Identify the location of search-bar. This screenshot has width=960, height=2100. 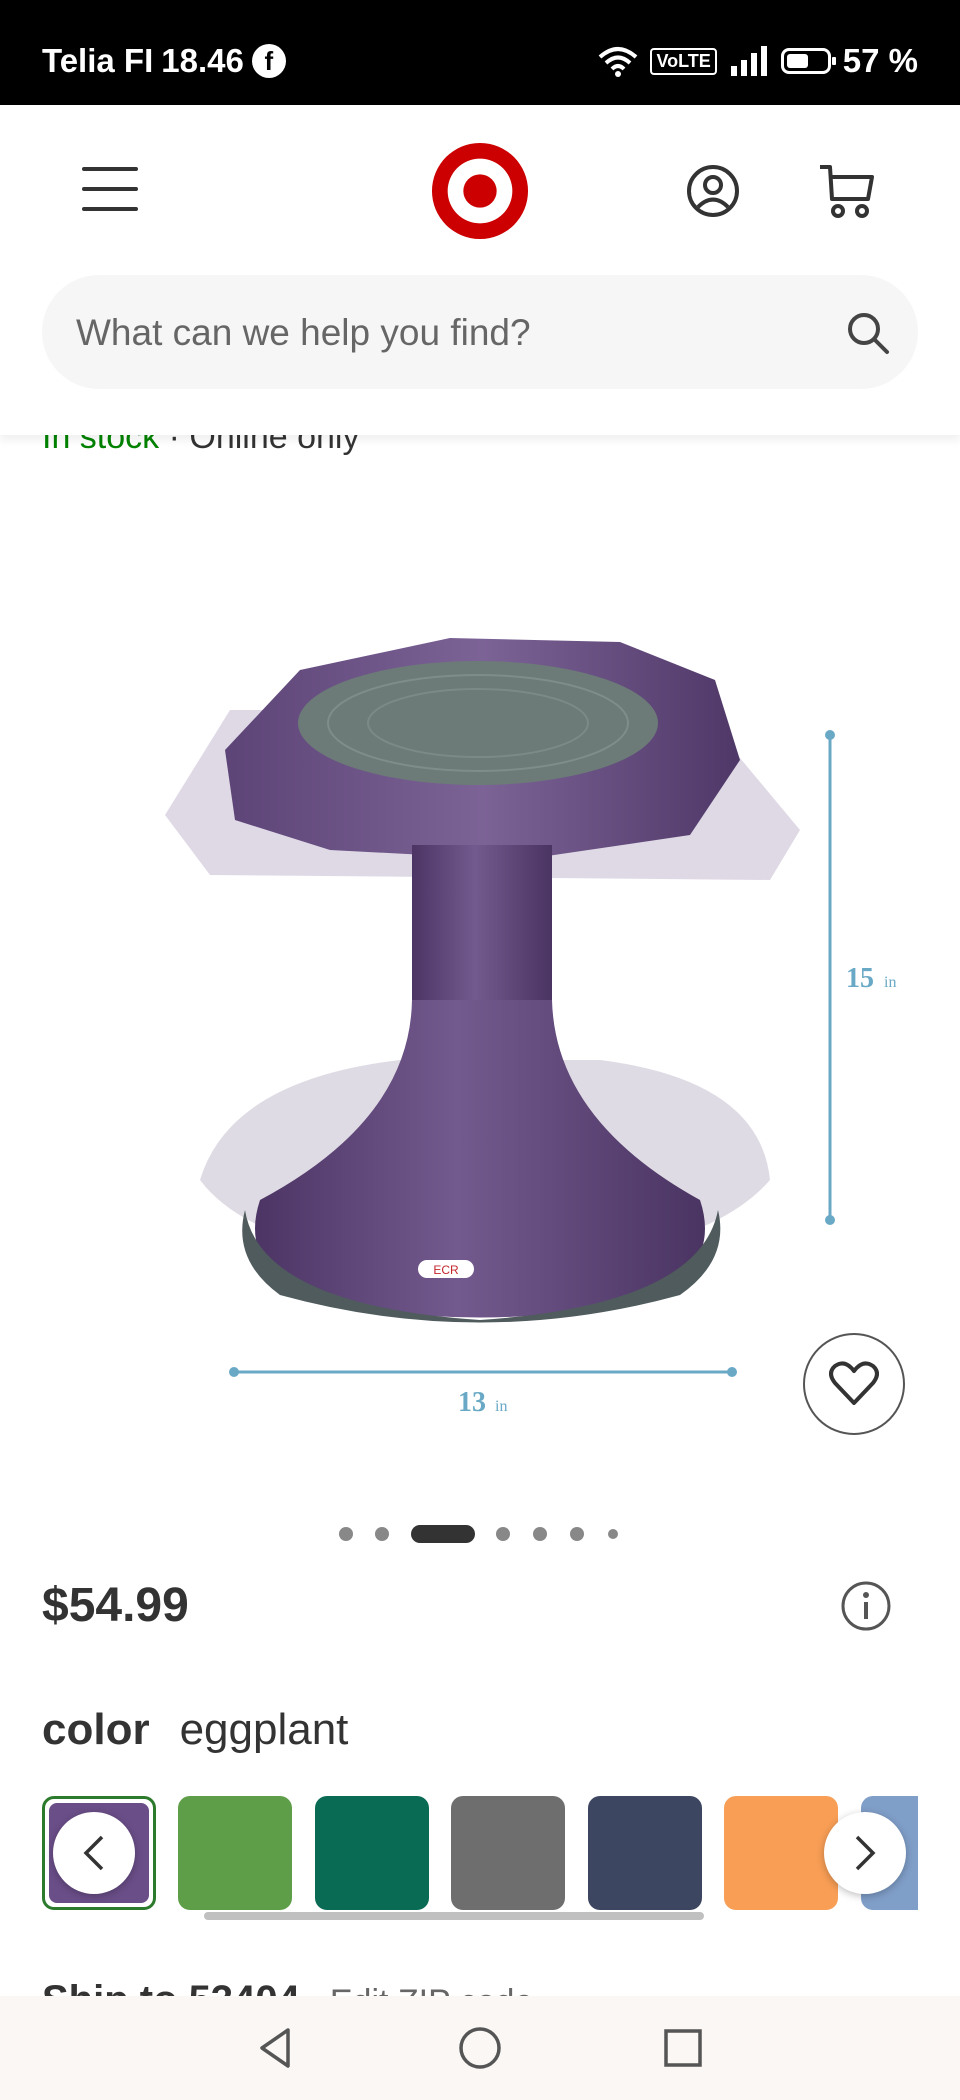
(480, 333).